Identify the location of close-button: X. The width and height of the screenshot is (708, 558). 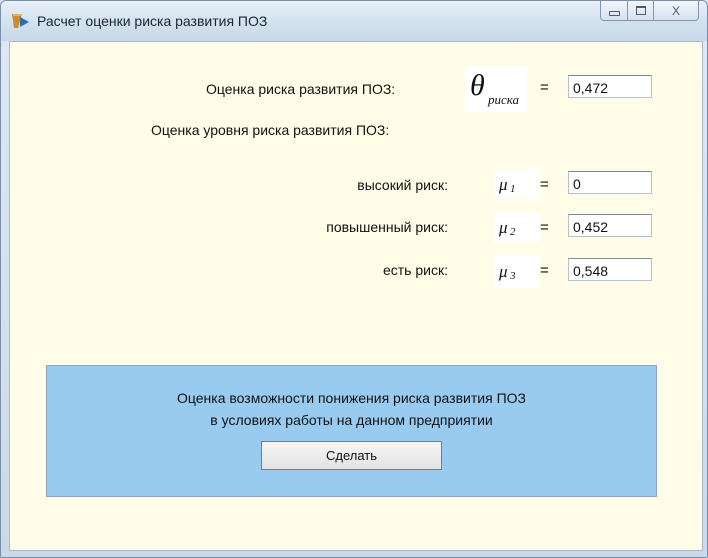
(676, 11).